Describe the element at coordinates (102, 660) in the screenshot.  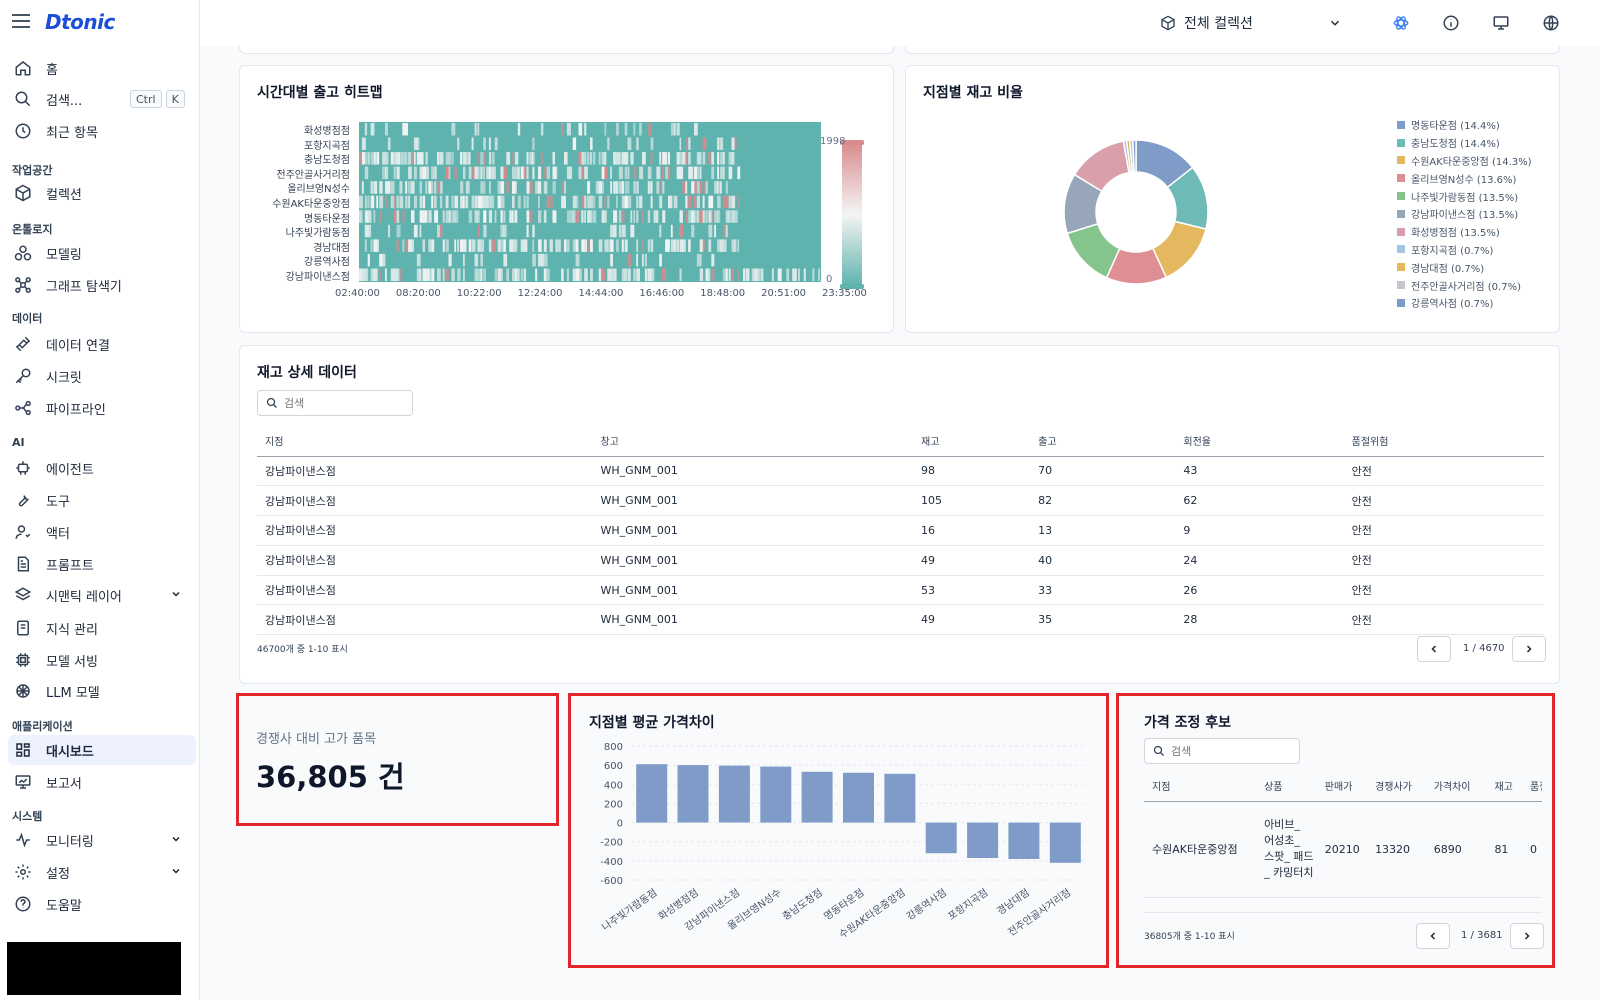
I see `nav-model-serving: 모델 서빙` at that location.